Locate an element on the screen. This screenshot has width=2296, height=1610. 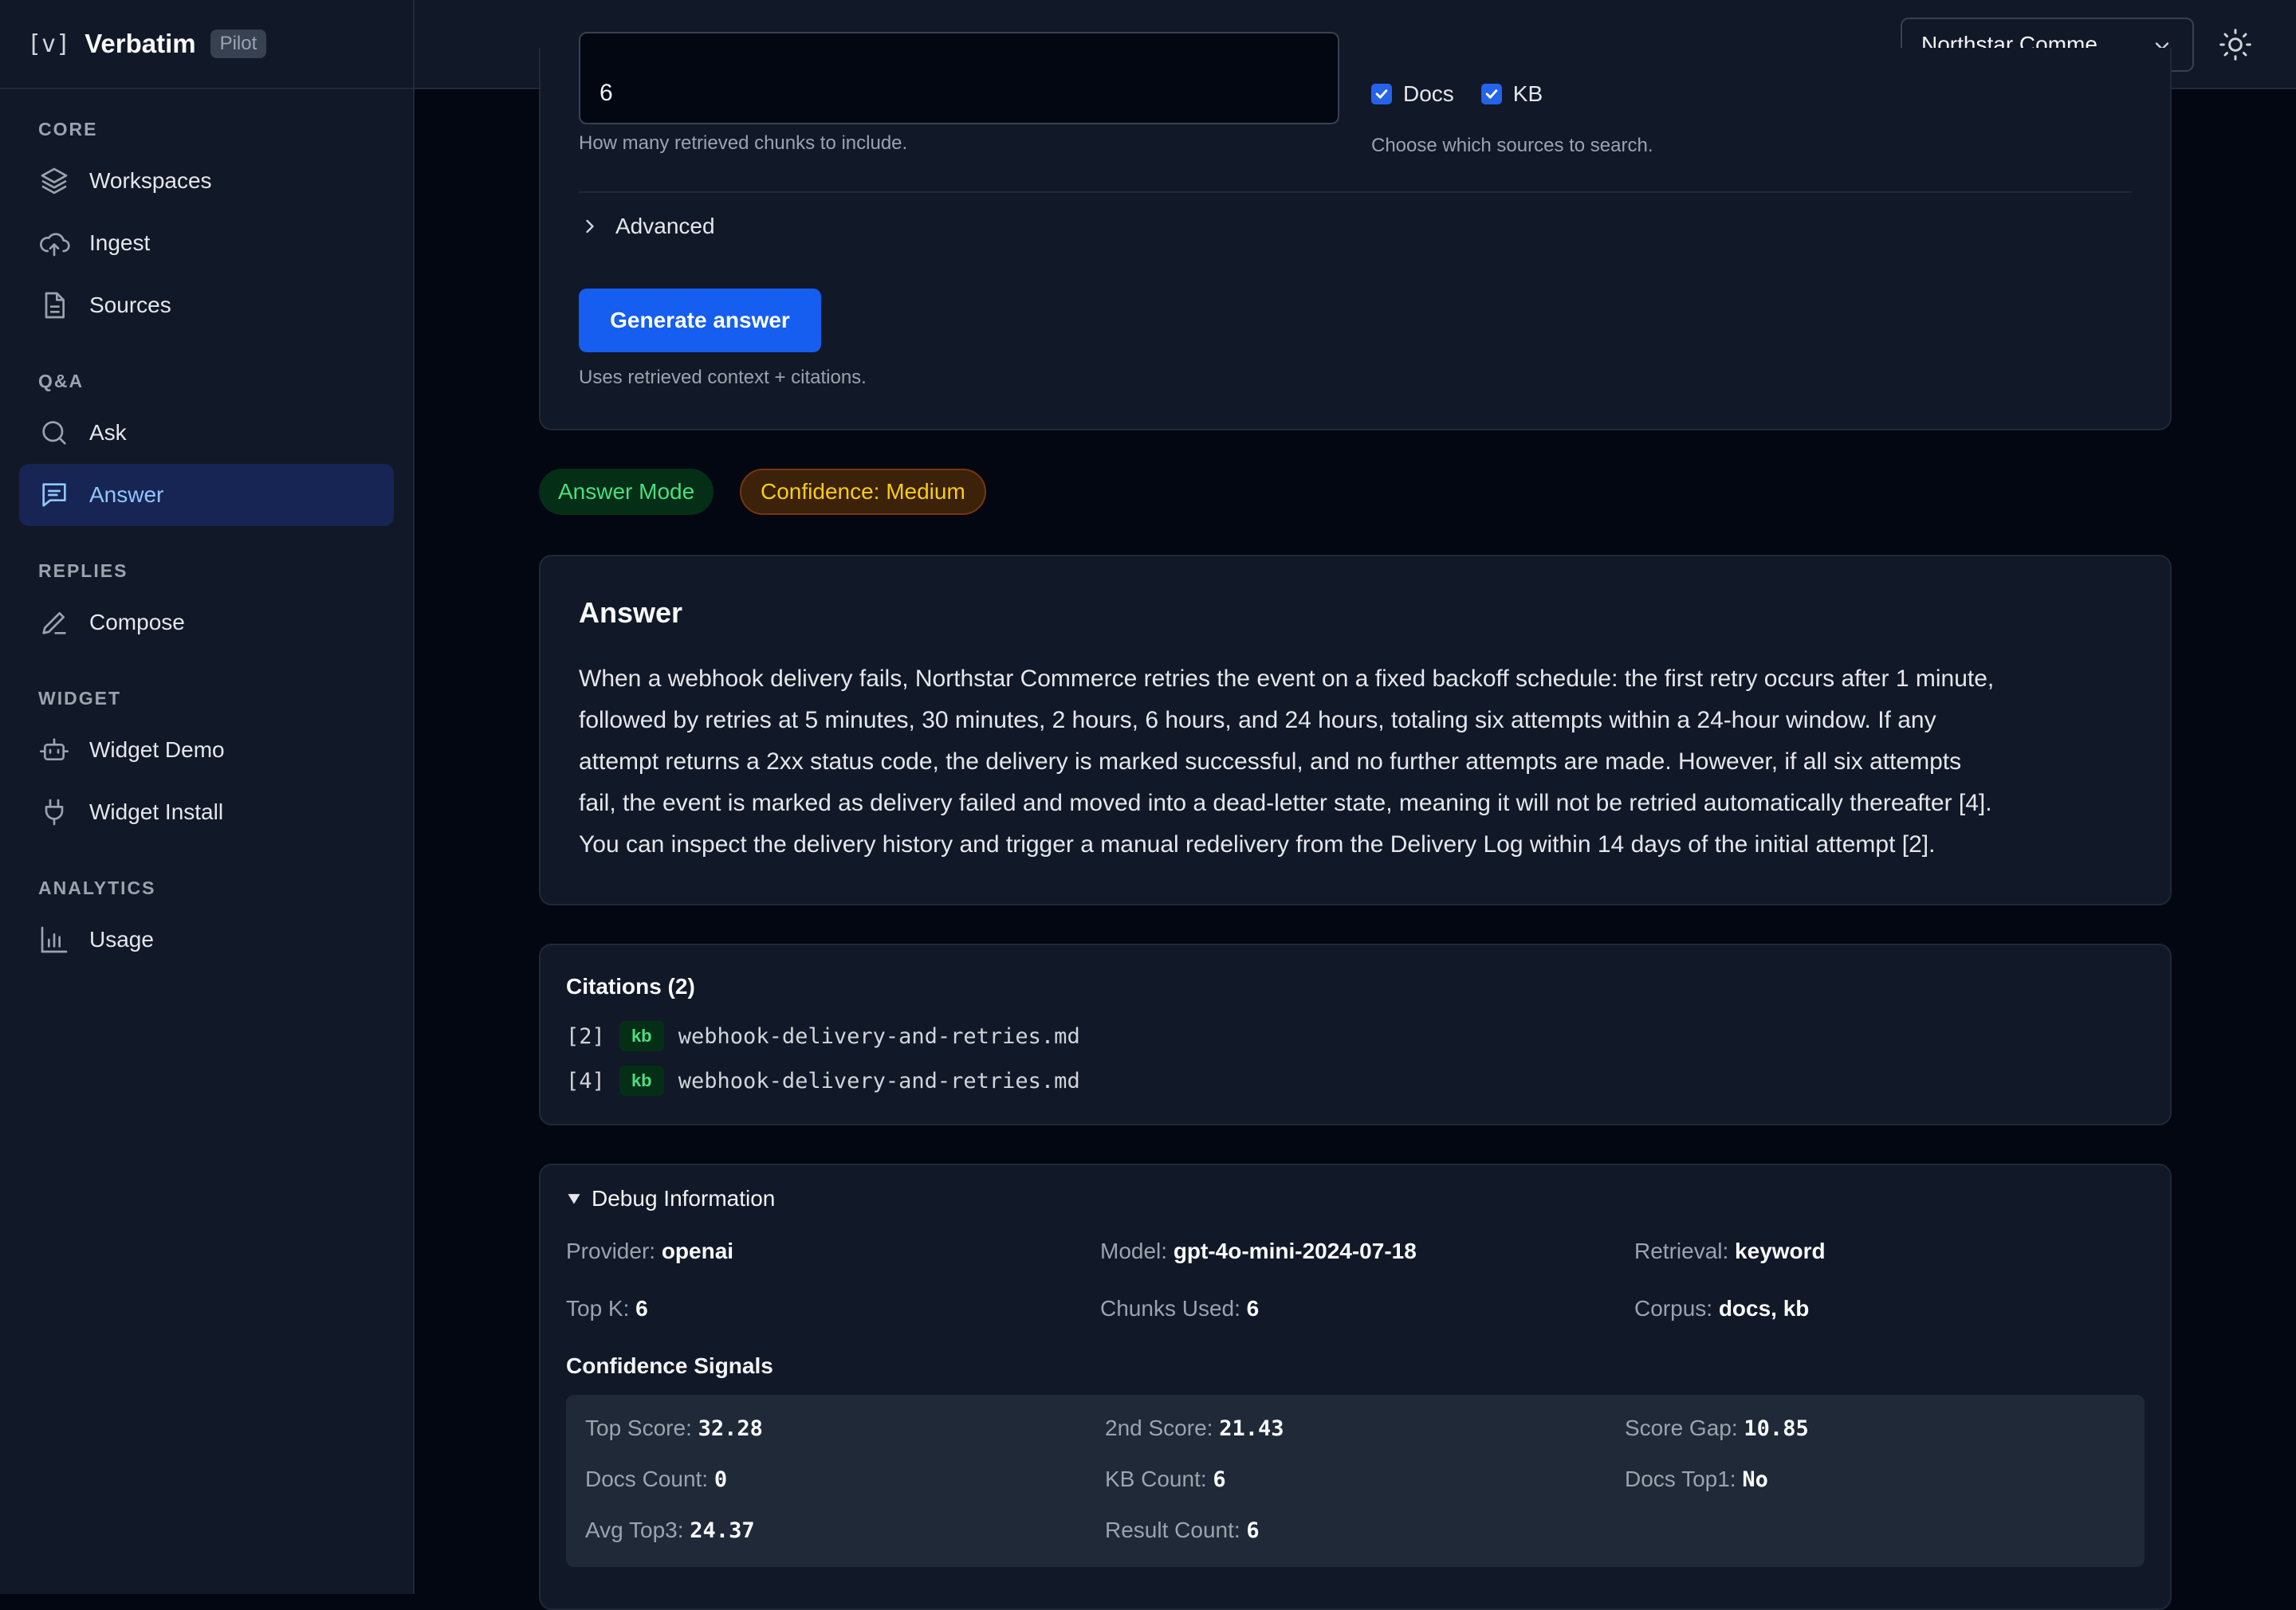
sidebar-item-answer: Answer is located at coordinates (206, 495).